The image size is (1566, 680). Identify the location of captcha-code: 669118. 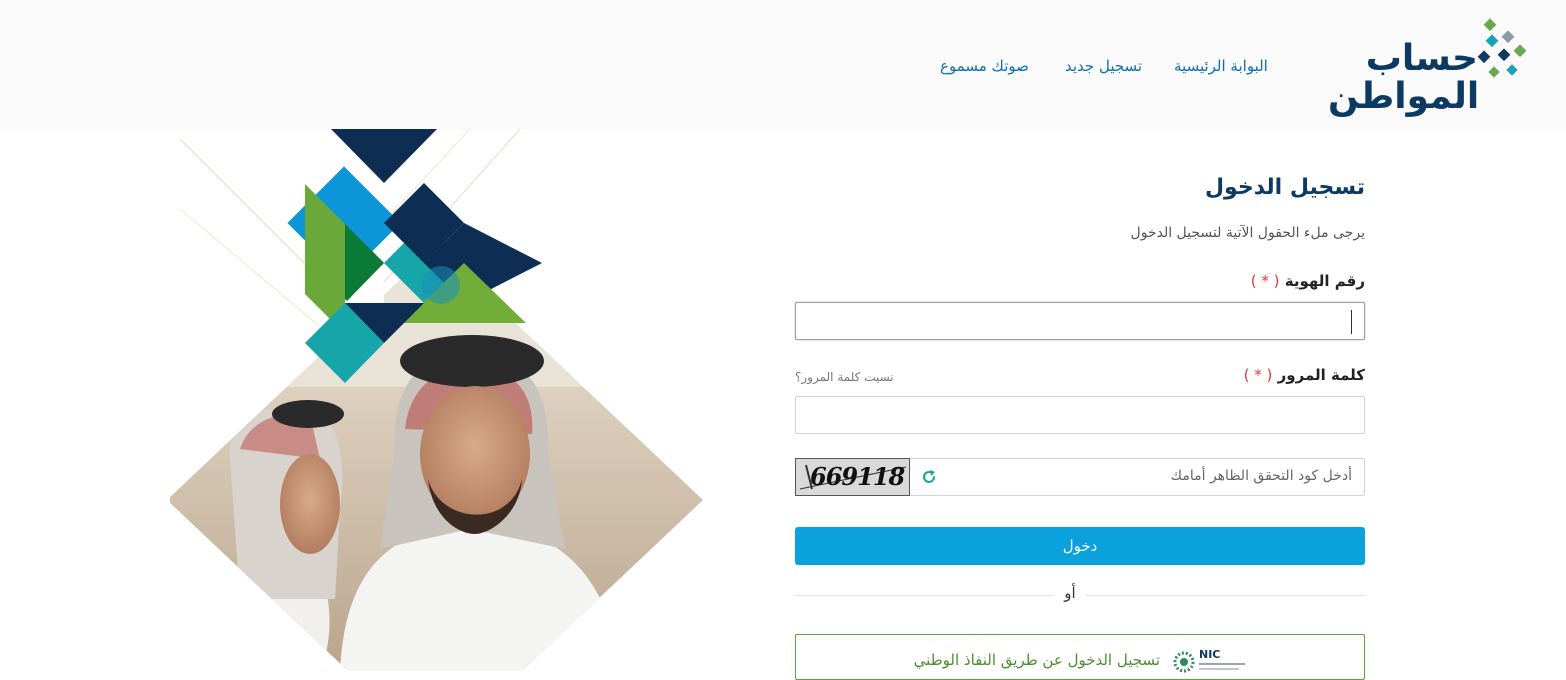
(857, 476).